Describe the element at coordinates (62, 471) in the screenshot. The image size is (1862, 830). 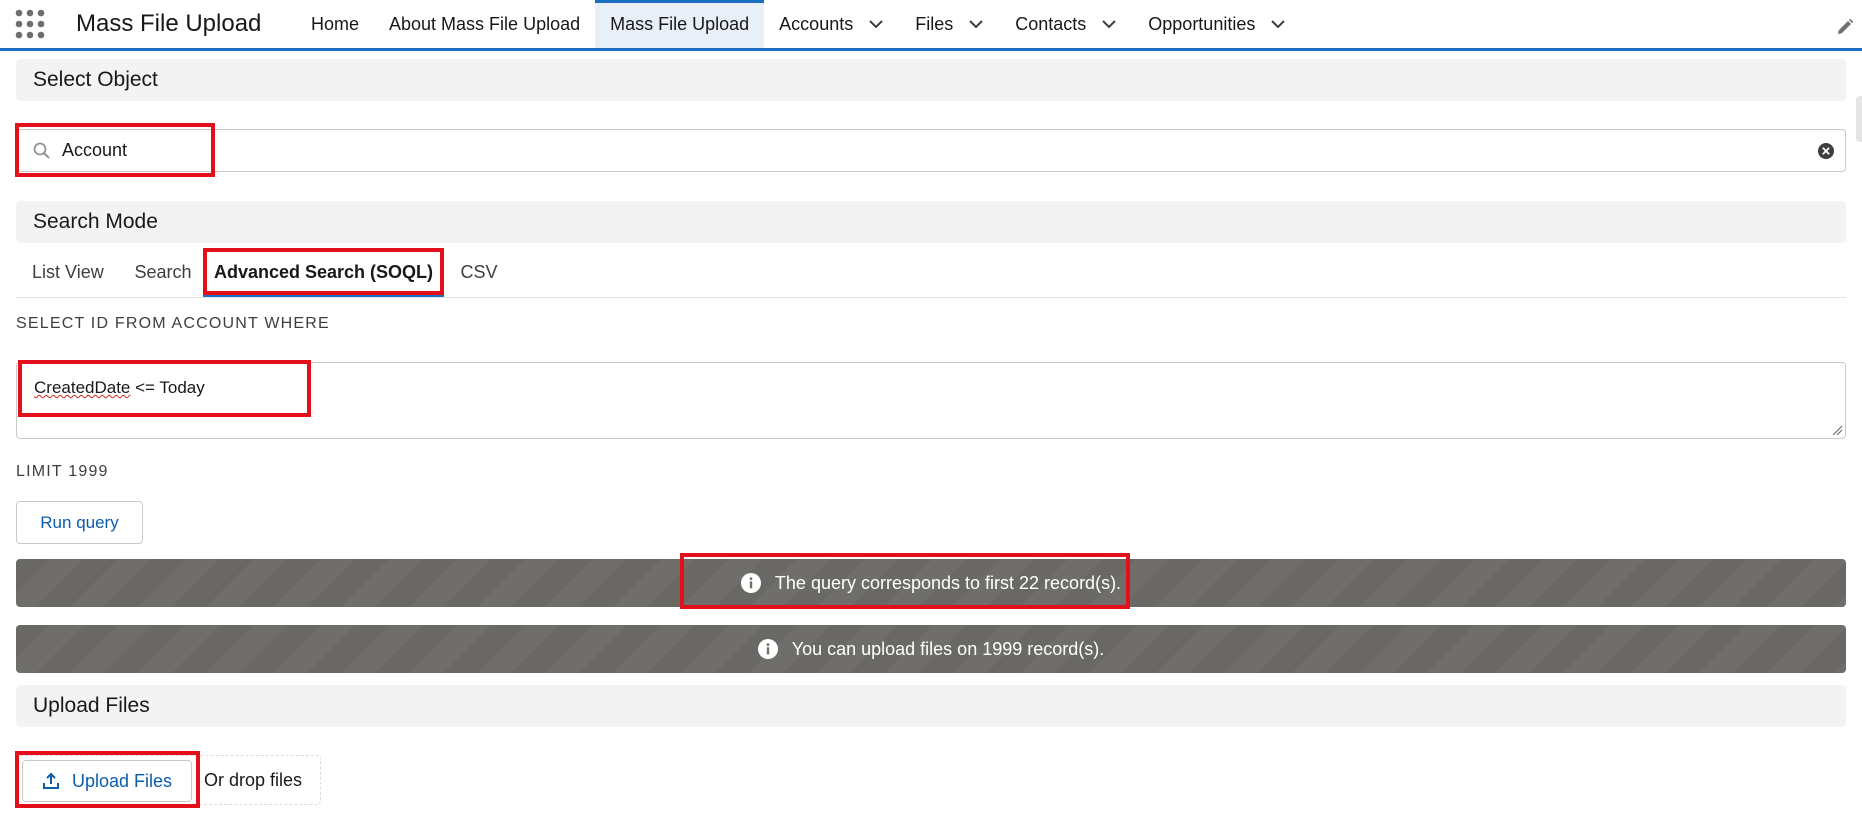
I see `soql-limit-label: LIMIT 1999` at that location.